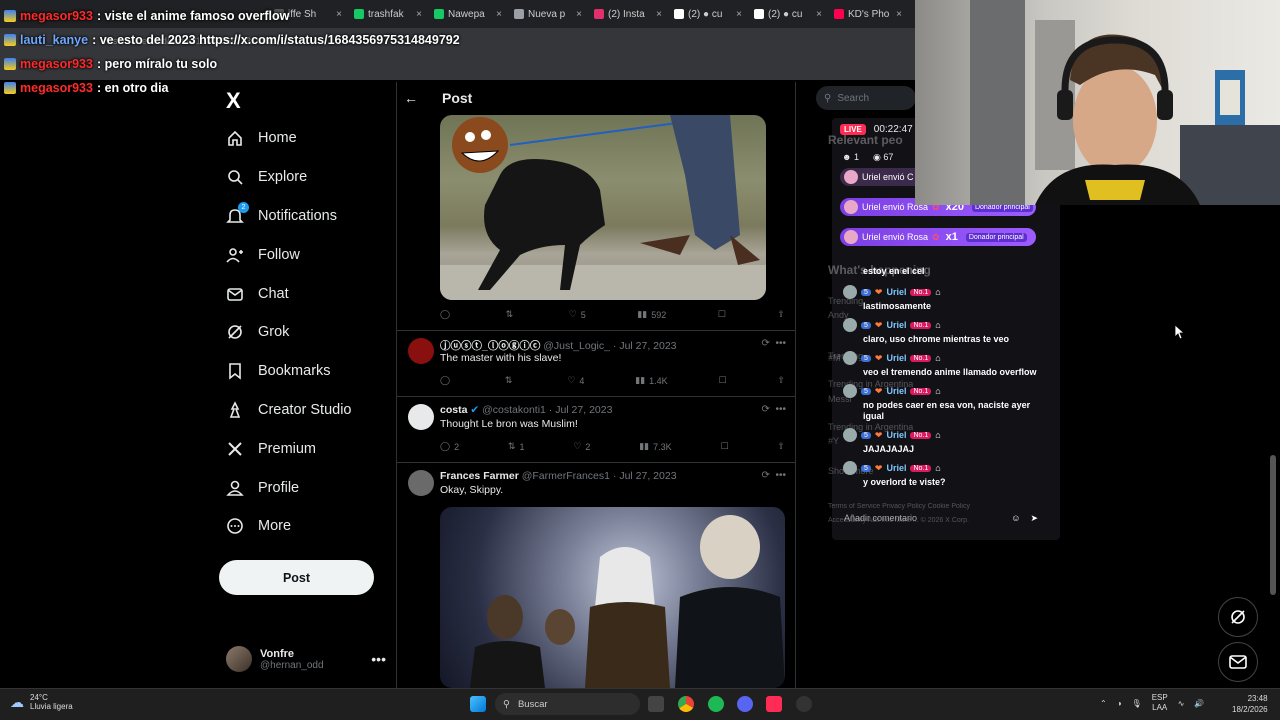 The image size is (1280, 720). I want to click on grok-floating-button, so click(1238, 617).